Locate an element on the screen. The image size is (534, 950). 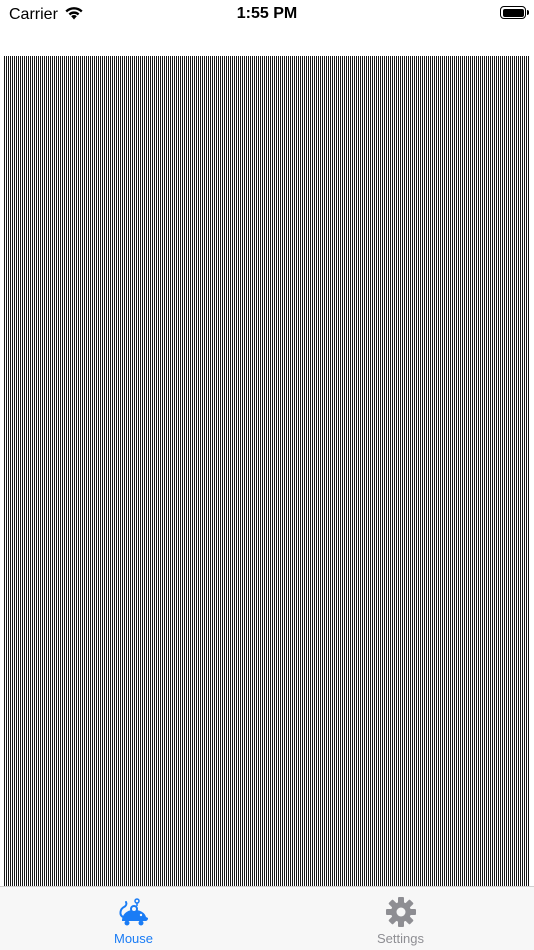
battery-fill is located at coordinates (513, 12).